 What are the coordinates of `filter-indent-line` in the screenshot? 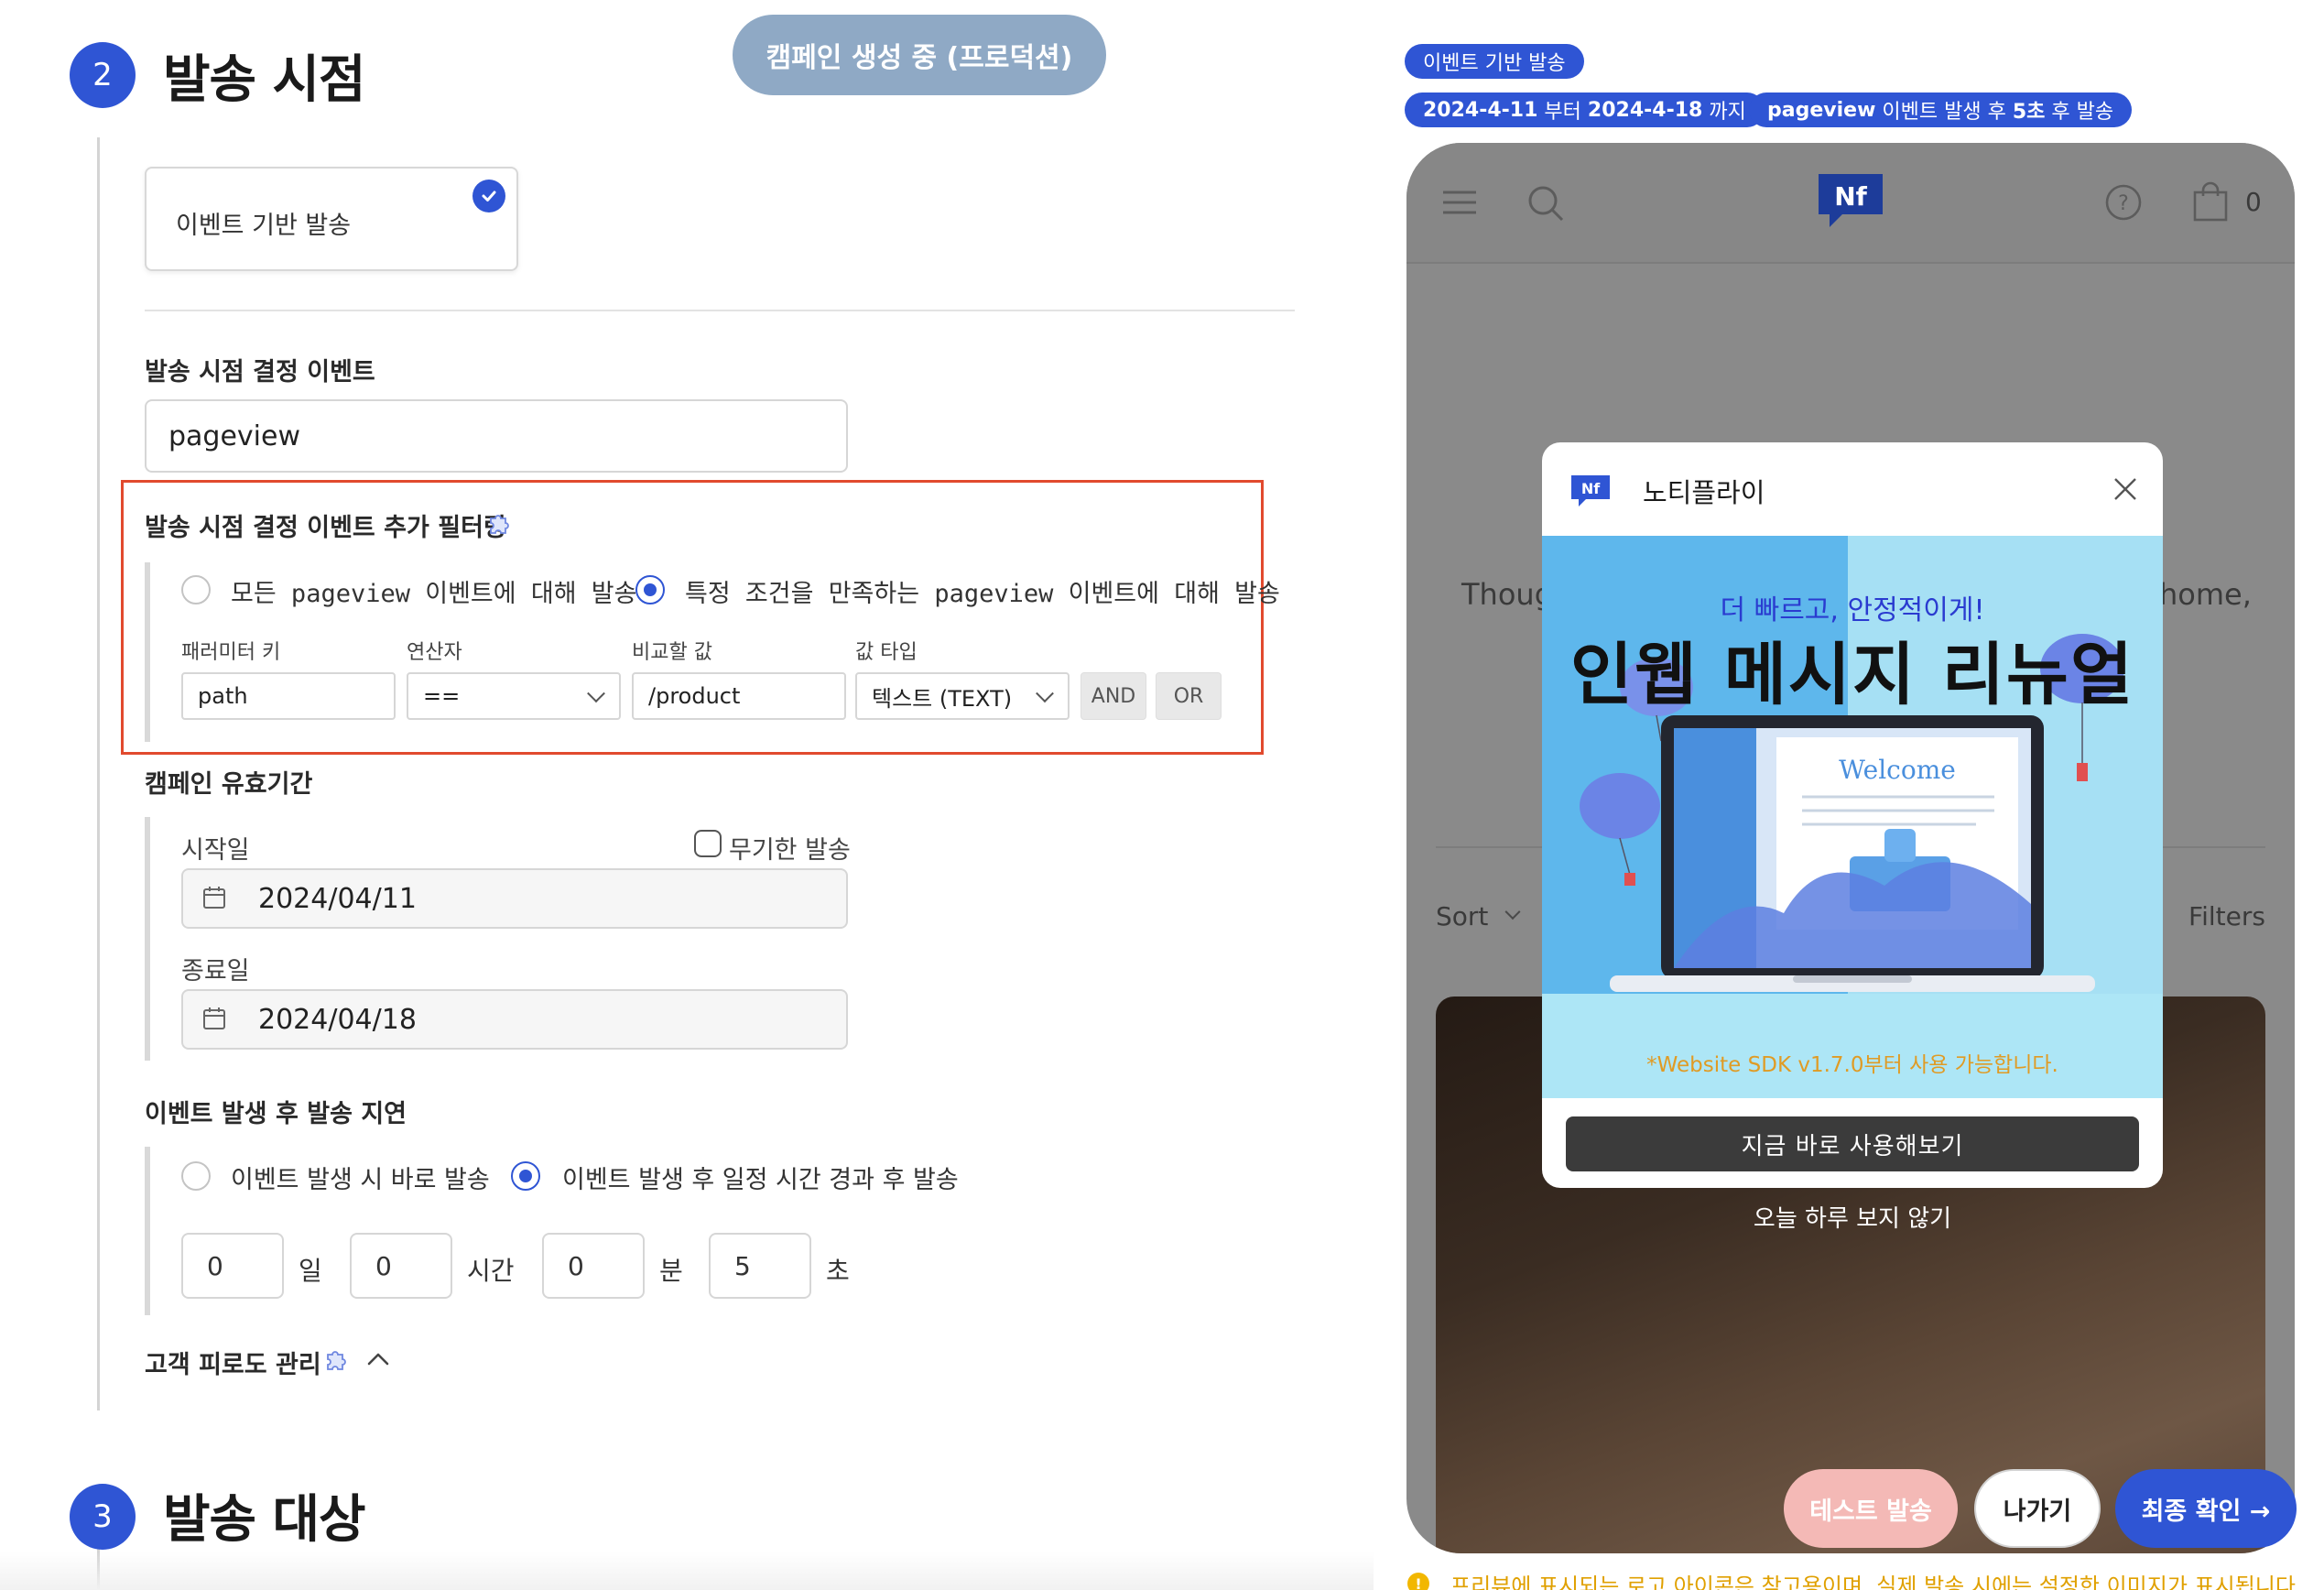 It's located at (147, 652).